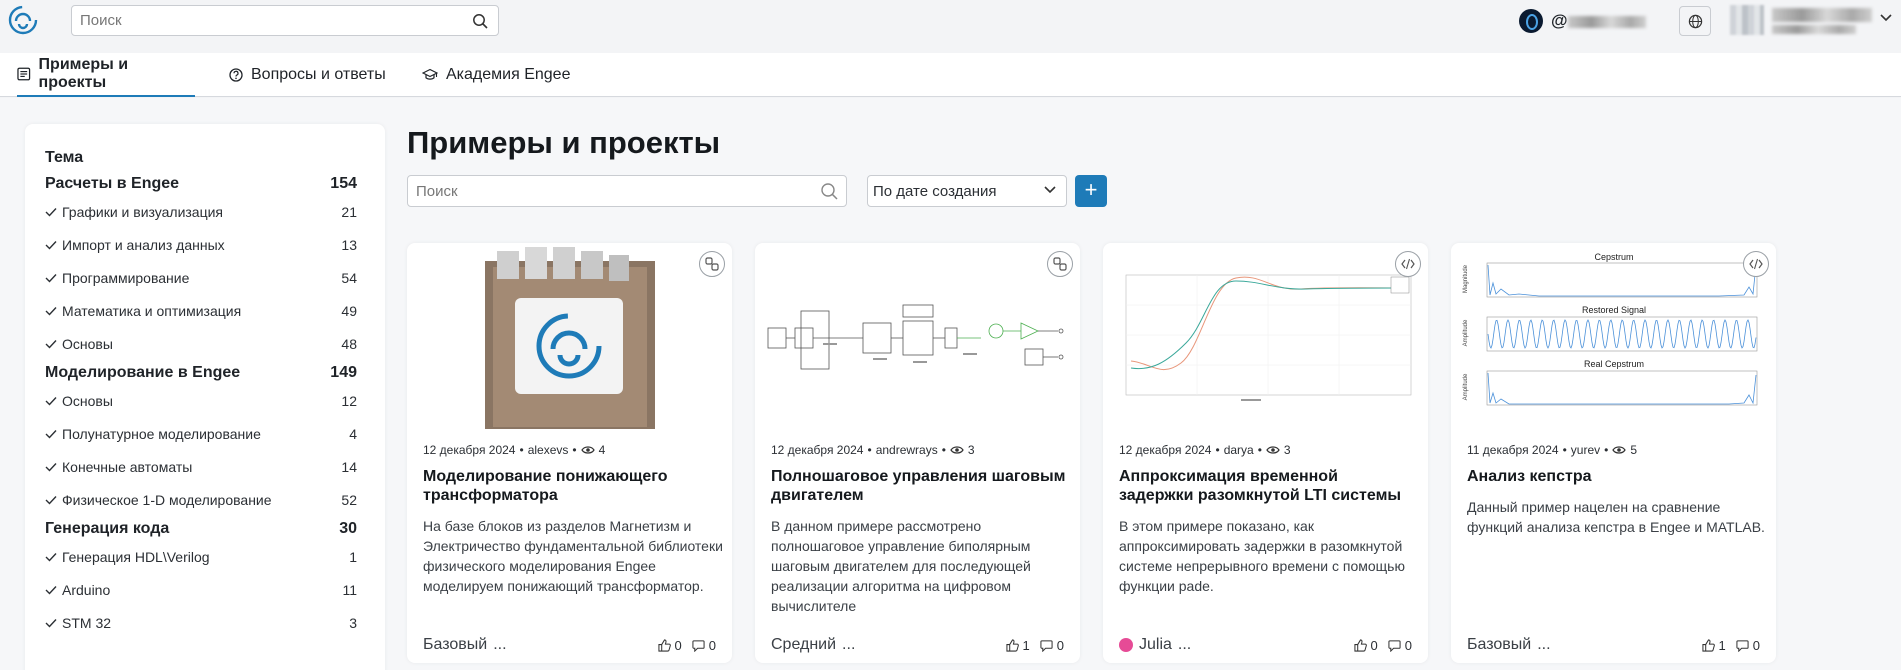 This screenshot has width=1901, height=670. I want to click on julia-language-icon, so click(1126, 645).